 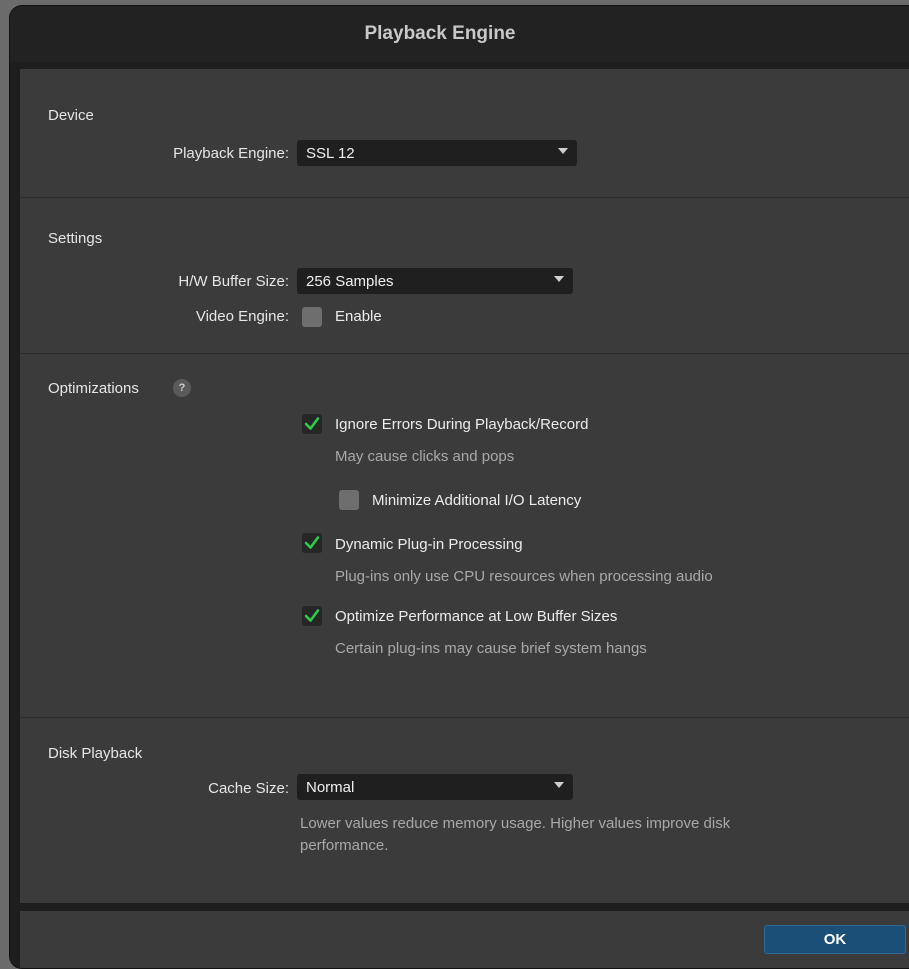 I want to click on buffer-size-value: 256 Samples, so click(x=350, y=281).